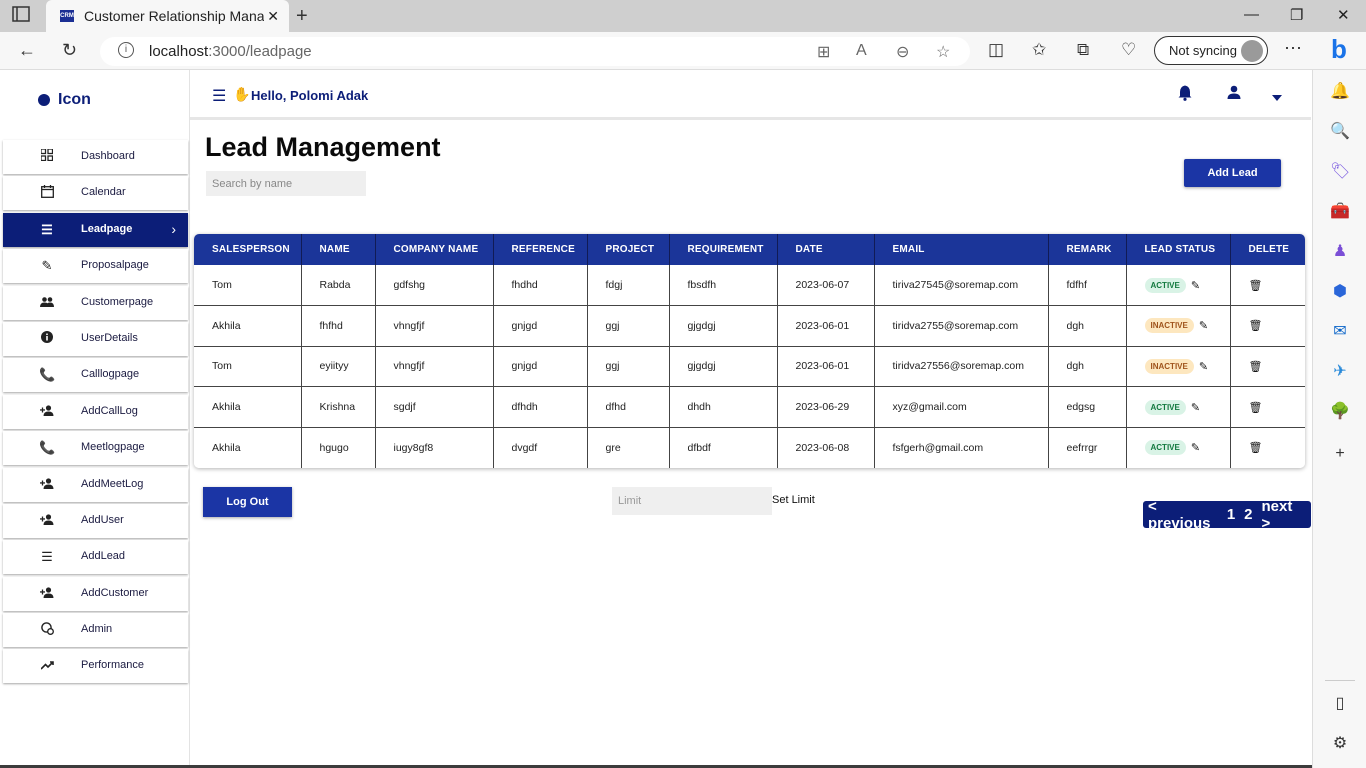 This screenshot has width=1366, height=768. What do you see at coordinates (1340, 454) in the screenshot?
I see `add-sidebar-app-icon: +` at bounding box center [1340, 454].